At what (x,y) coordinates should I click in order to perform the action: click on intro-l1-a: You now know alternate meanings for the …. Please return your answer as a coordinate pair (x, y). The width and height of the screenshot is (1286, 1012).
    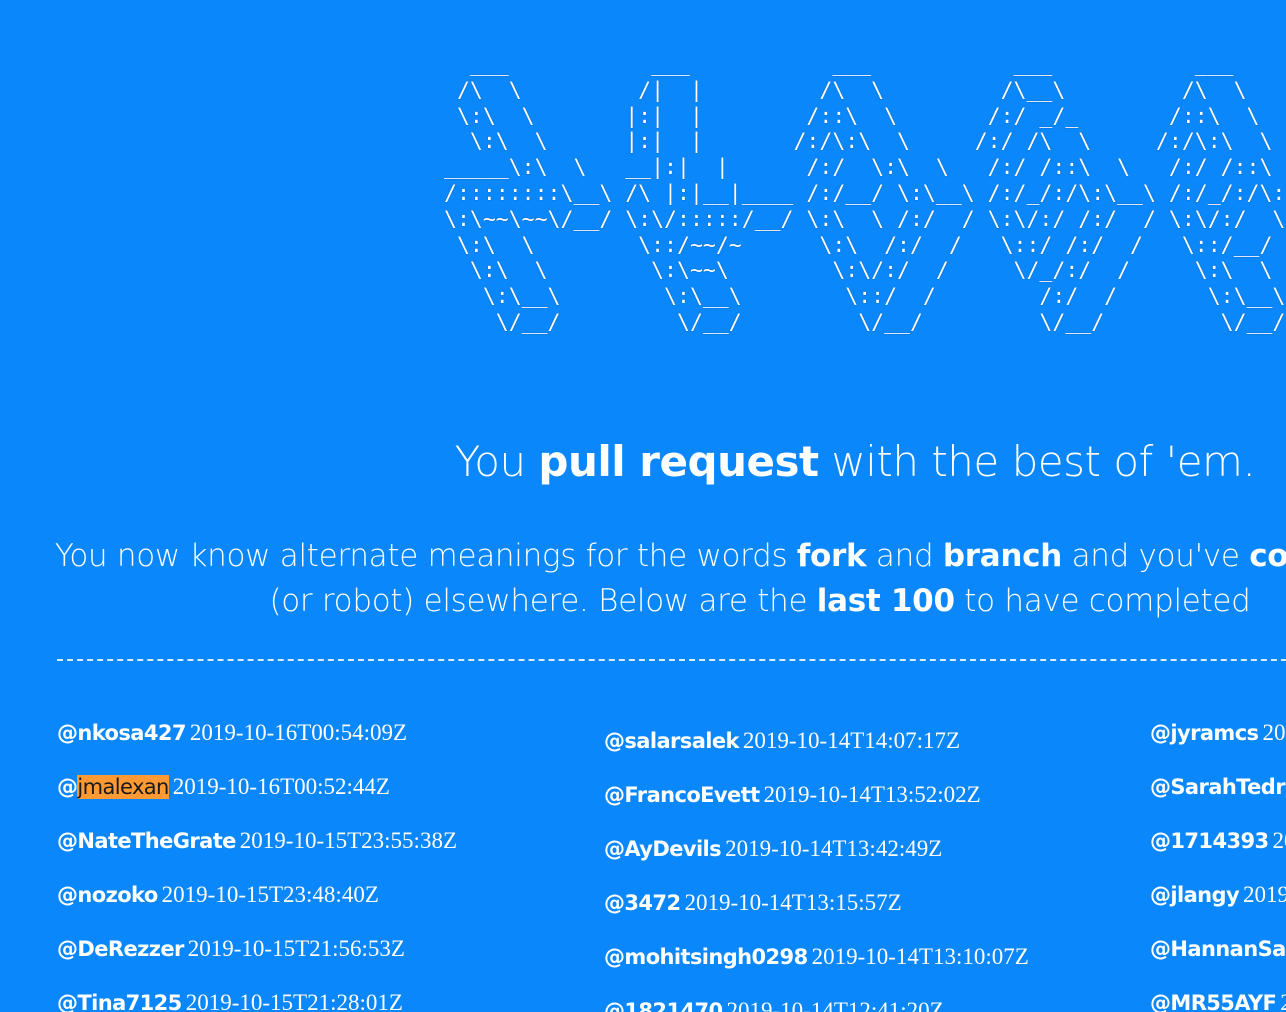
    Looking at the image, I should click on (425, 556).